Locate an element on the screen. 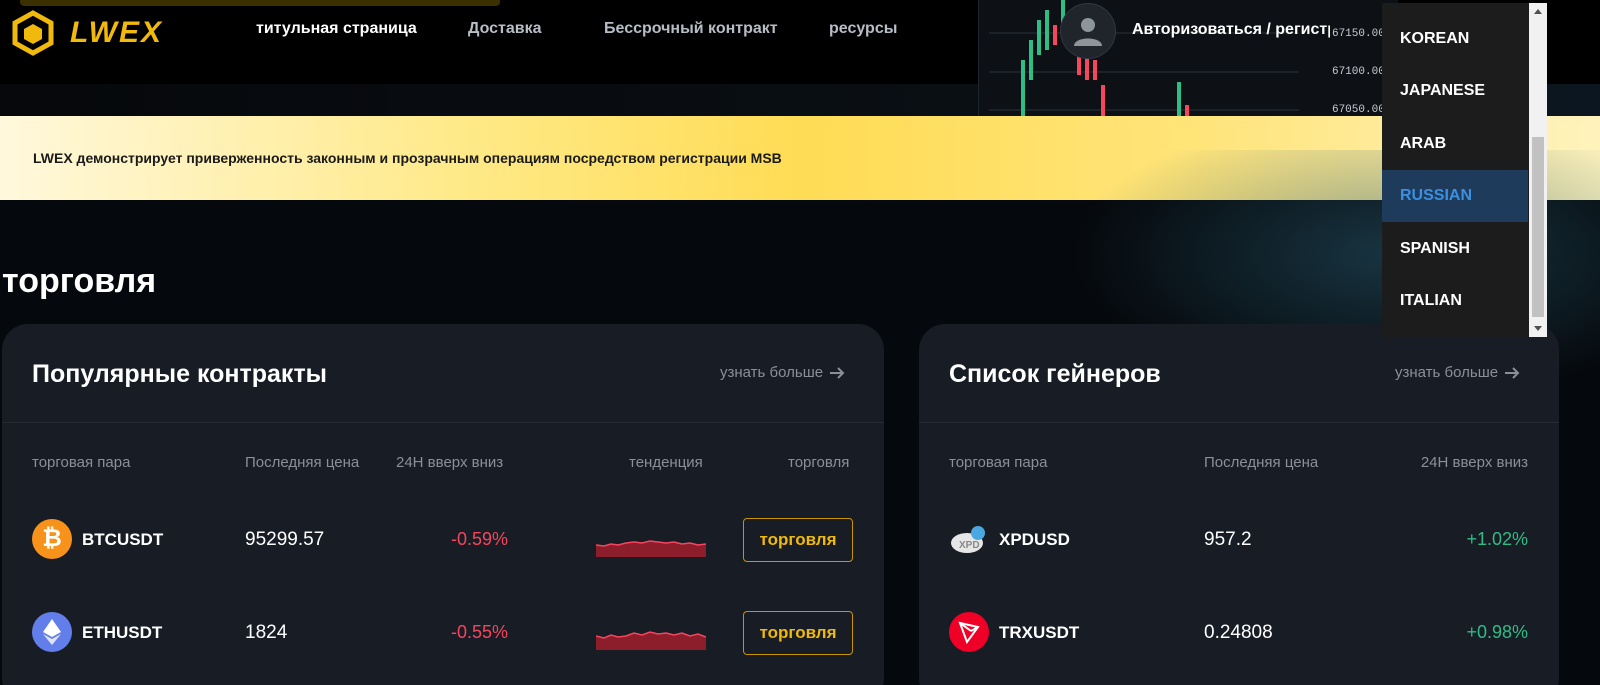  bitcoin-icon: ₿ is located at coordinates (52, 539).